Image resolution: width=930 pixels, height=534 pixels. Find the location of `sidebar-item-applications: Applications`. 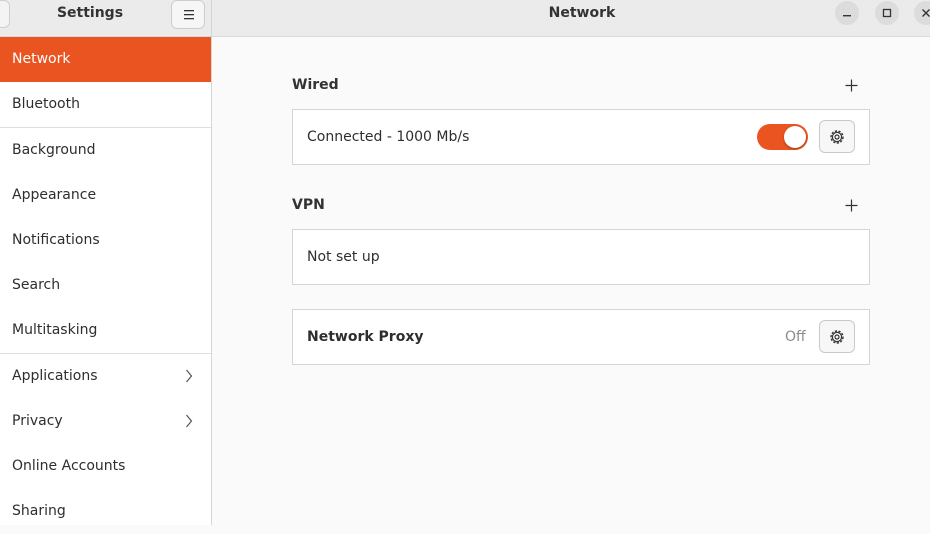

sidebar-item-applications: Applications is located at coordinates (105, 376).